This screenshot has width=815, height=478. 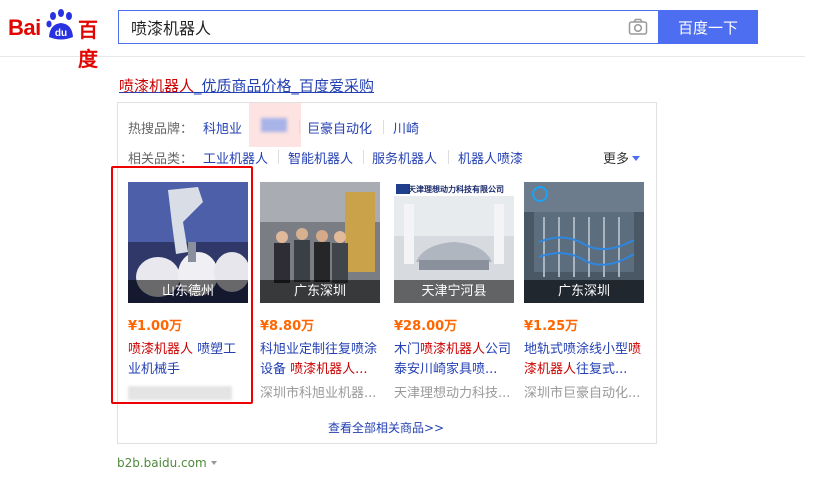 I want to click on view-all-link: 查看全部相关商品>>, so click(x=386, y=427).